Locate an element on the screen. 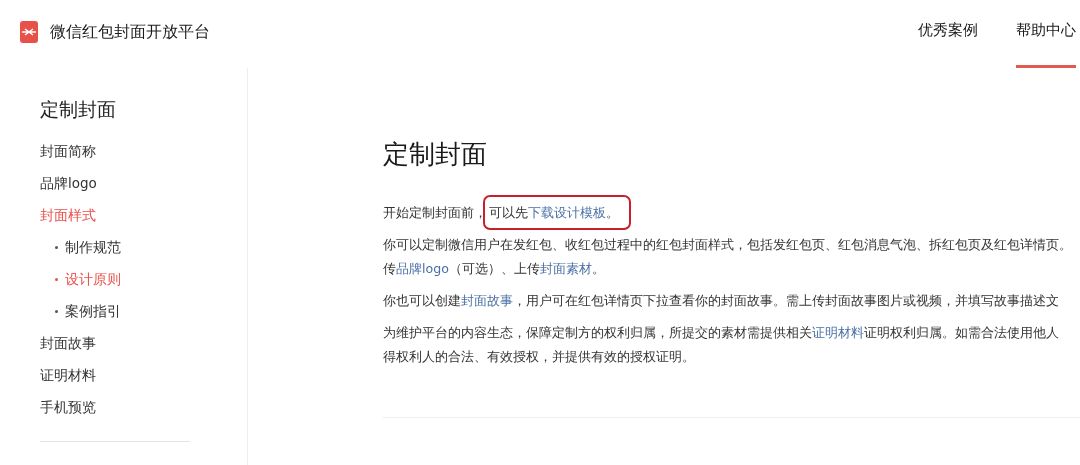 This screenshot has width=1080, height=465. text-link: 封面故事 is located at coordinates (487, 300).